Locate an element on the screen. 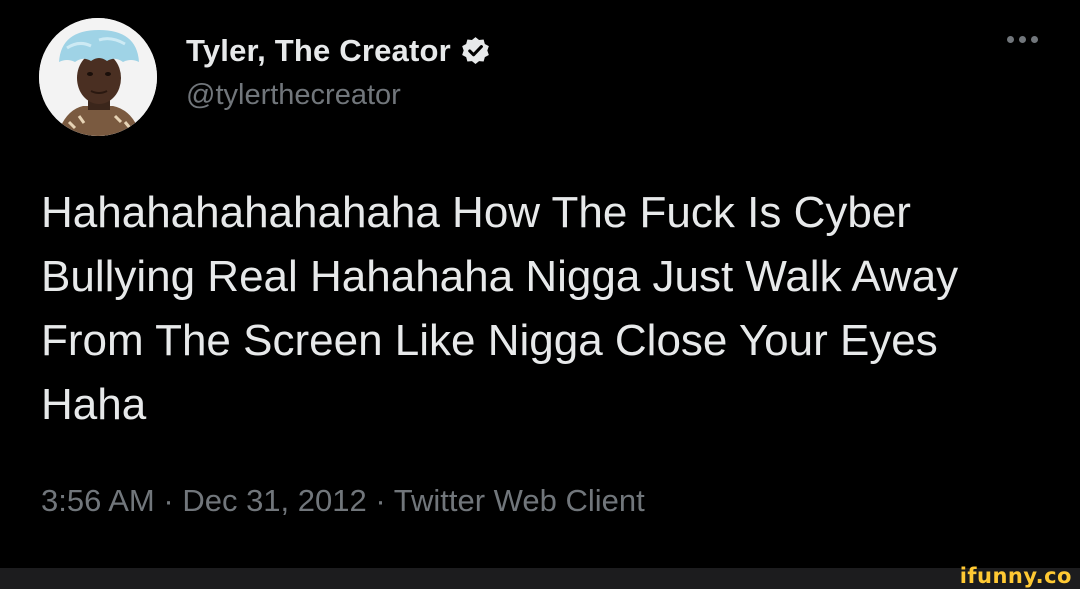 This screenshot has width=1080, height=589. author-name-row: Tyler, The Creator is located at coordinates (339, 51).